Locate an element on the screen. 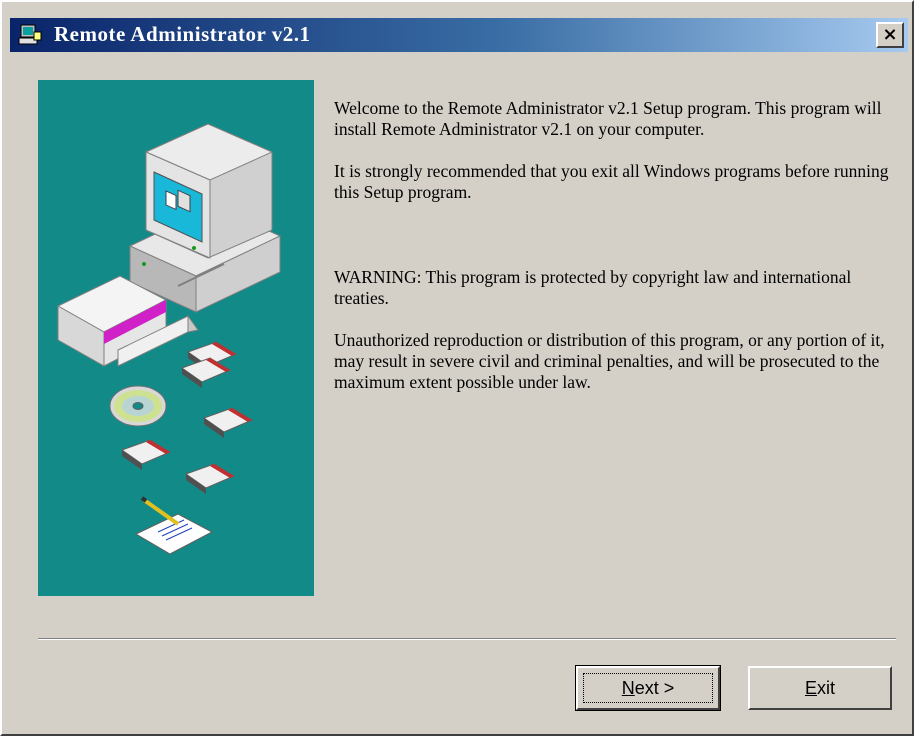 This screenshot has width=914, height=736. exit-button: Exit is located at coordinates (820, 688).